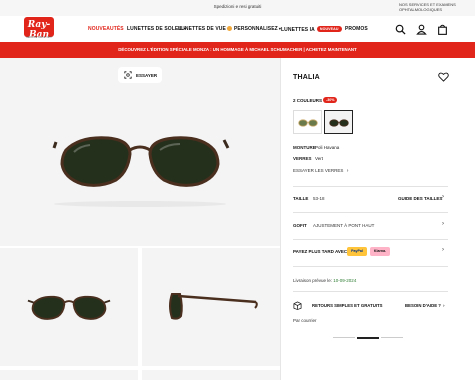  Describe the element at coordinates (229, 28) in the screenshot. I see `customize-icon` at that location.